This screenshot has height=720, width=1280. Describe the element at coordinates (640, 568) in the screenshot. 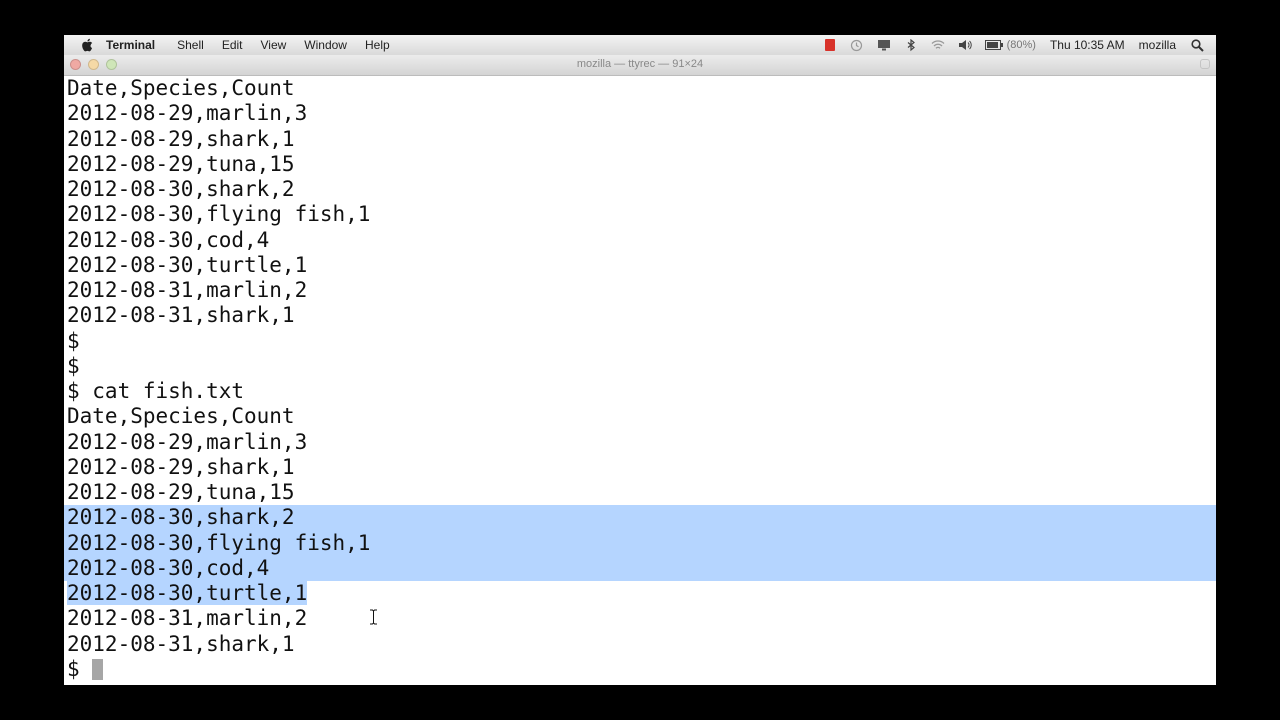

I see `selected-terminal-line: 2012-08-30,cod,4` at that location.